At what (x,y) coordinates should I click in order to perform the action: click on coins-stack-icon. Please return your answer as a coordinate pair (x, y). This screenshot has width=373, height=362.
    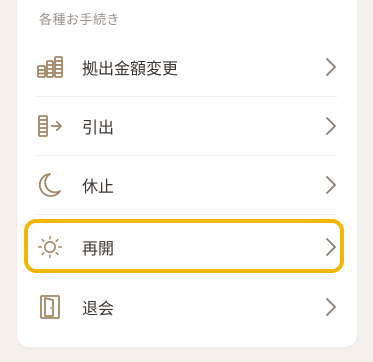
    Looking at the image, I should click on (50, 67).